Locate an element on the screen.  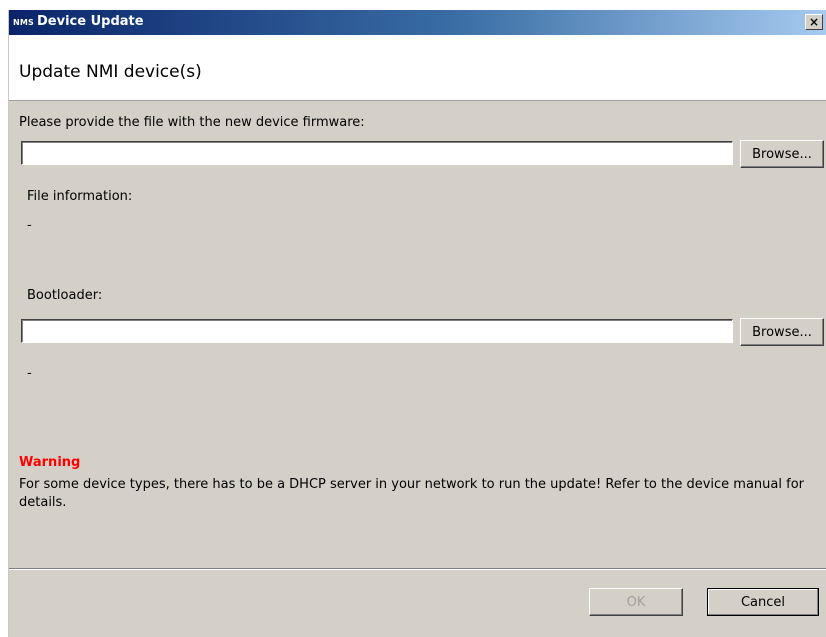
close-button: × is located at coordinates (814, 22).